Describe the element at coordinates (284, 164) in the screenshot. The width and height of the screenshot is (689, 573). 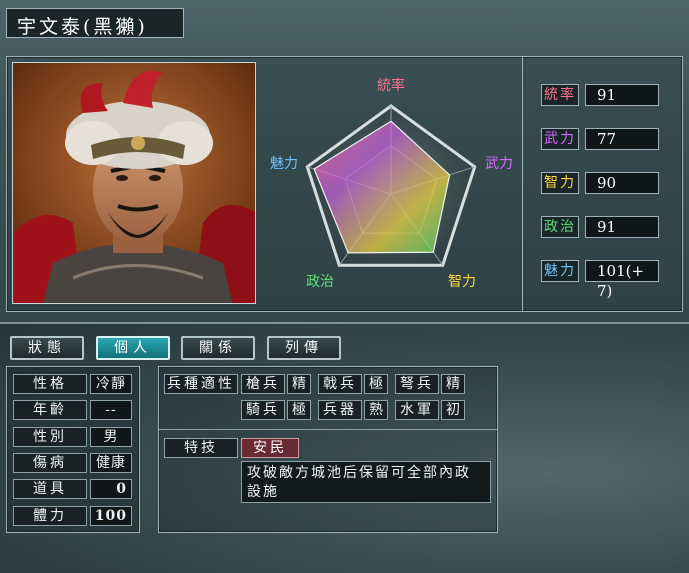
I see `radar-label-charisma: 魅力` at that location.